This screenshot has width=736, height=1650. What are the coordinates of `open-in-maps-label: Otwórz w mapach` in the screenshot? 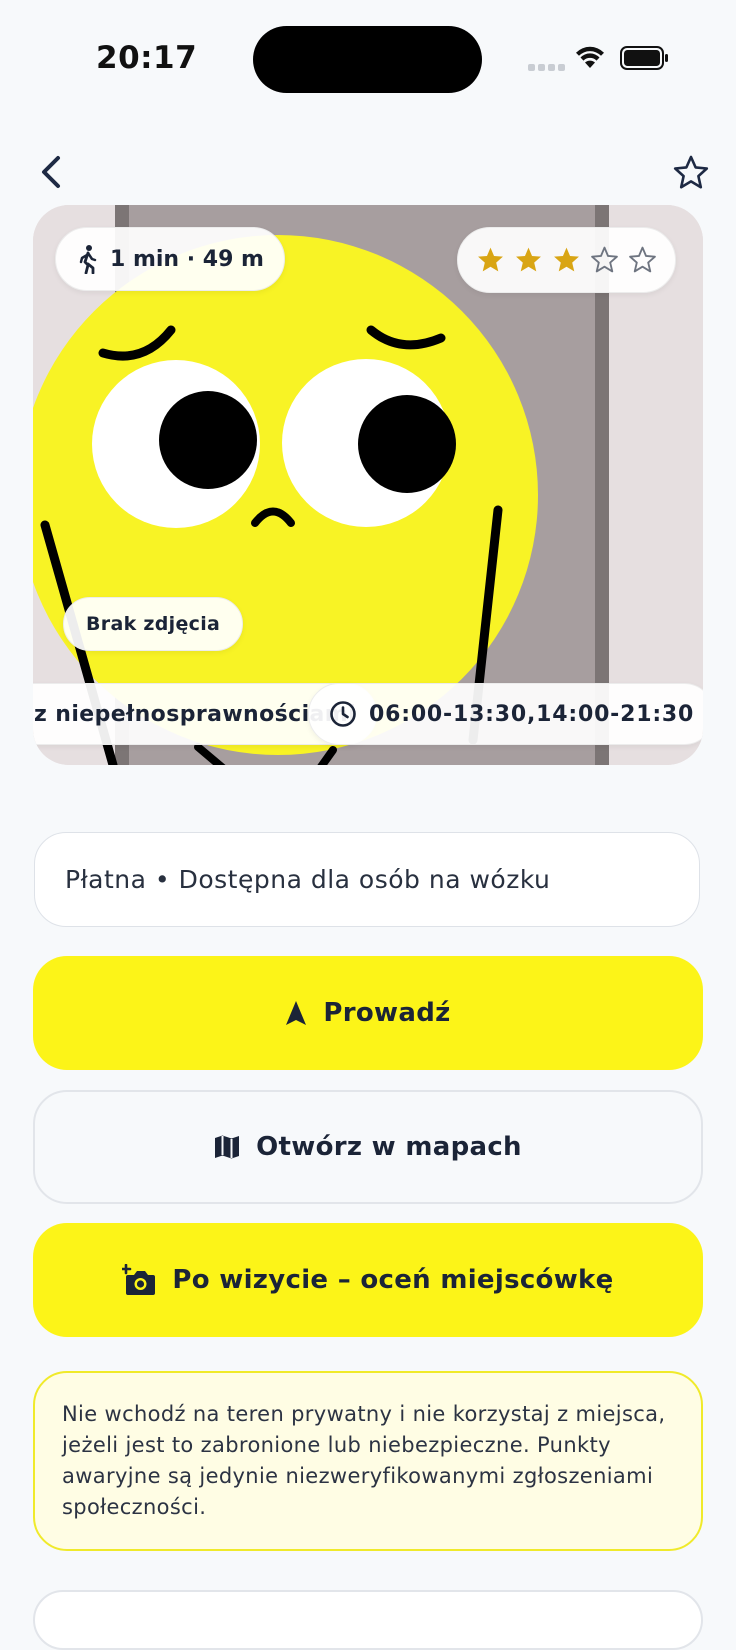 It's located at (389, 1147).